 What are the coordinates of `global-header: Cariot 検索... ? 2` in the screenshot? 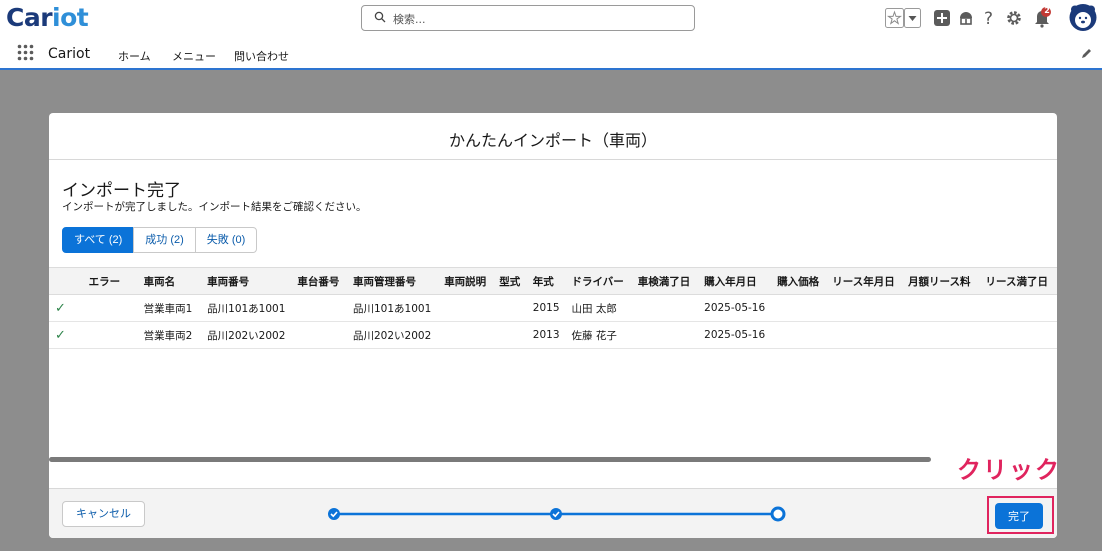 It's located at (551, 18).